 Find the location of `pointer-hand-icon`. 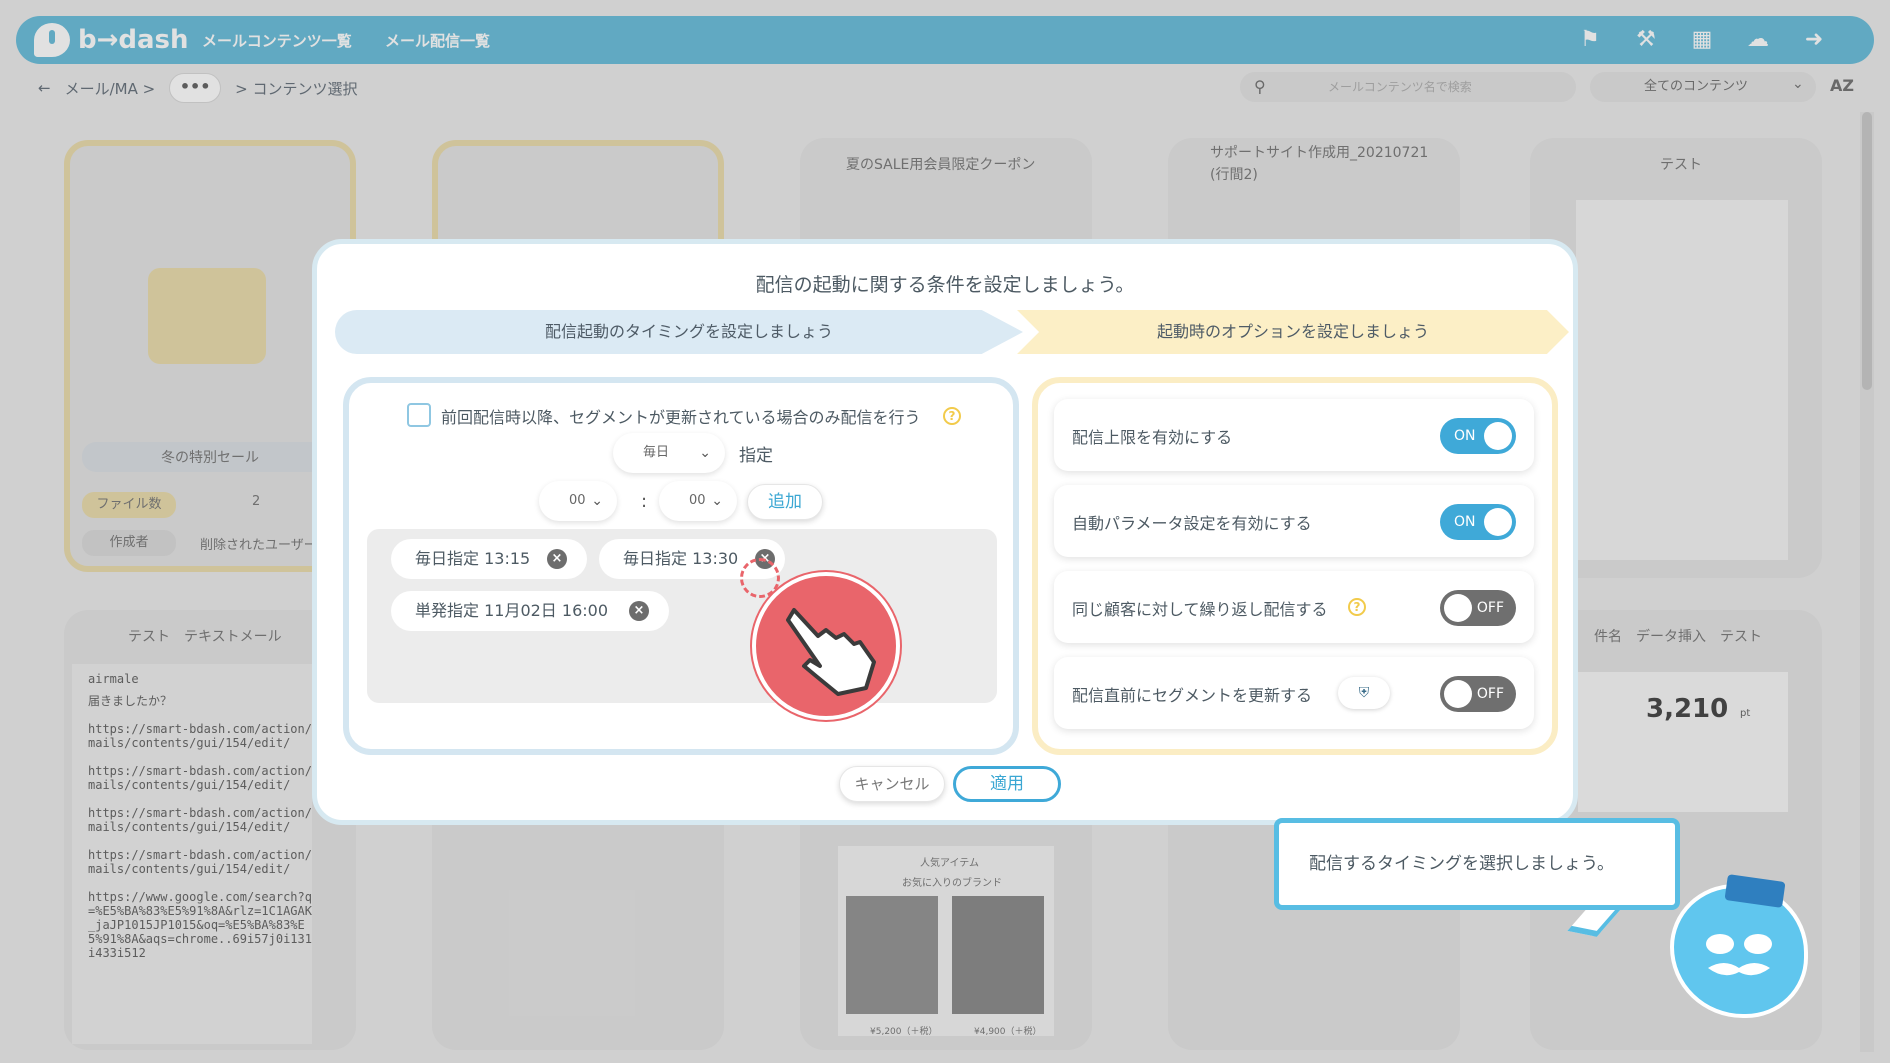

pointer-hand-icon is located at coordinates (826, 646).